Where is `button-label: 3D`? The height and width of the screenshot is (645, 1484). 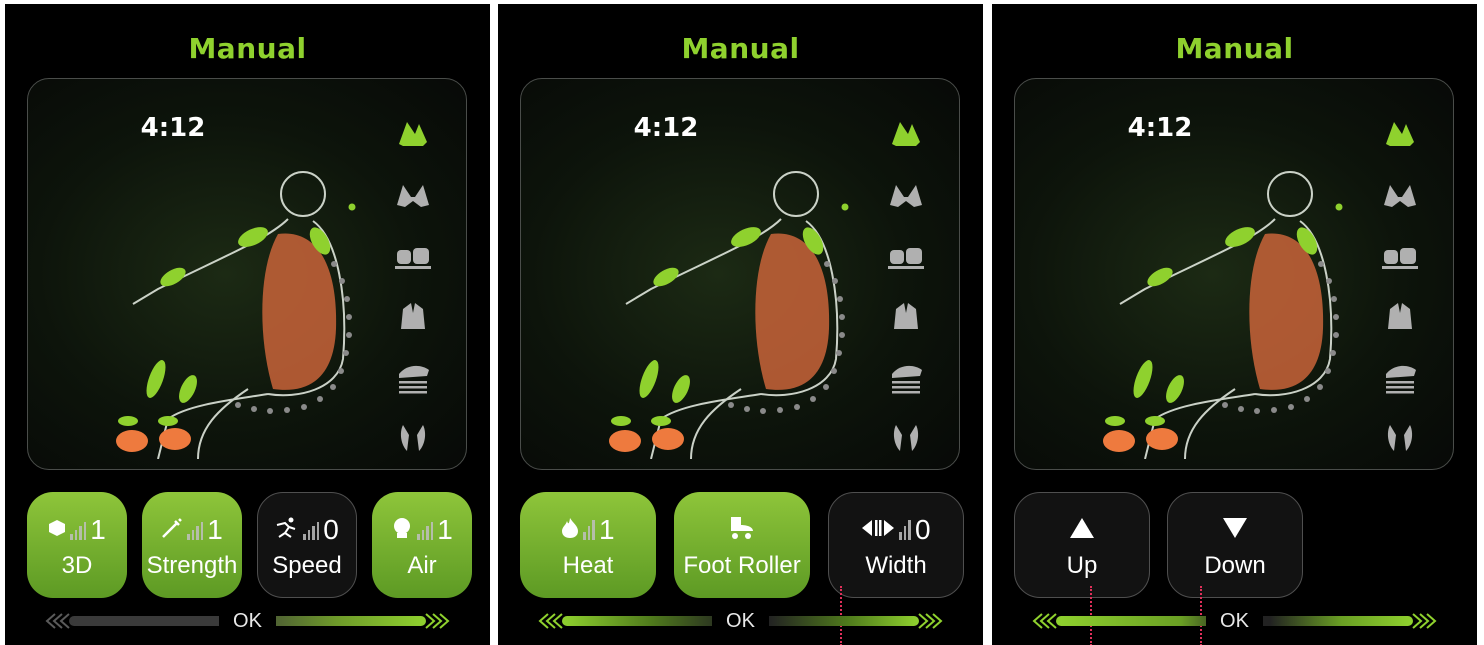
button-label: 3D is located at coordinates (77, 565).